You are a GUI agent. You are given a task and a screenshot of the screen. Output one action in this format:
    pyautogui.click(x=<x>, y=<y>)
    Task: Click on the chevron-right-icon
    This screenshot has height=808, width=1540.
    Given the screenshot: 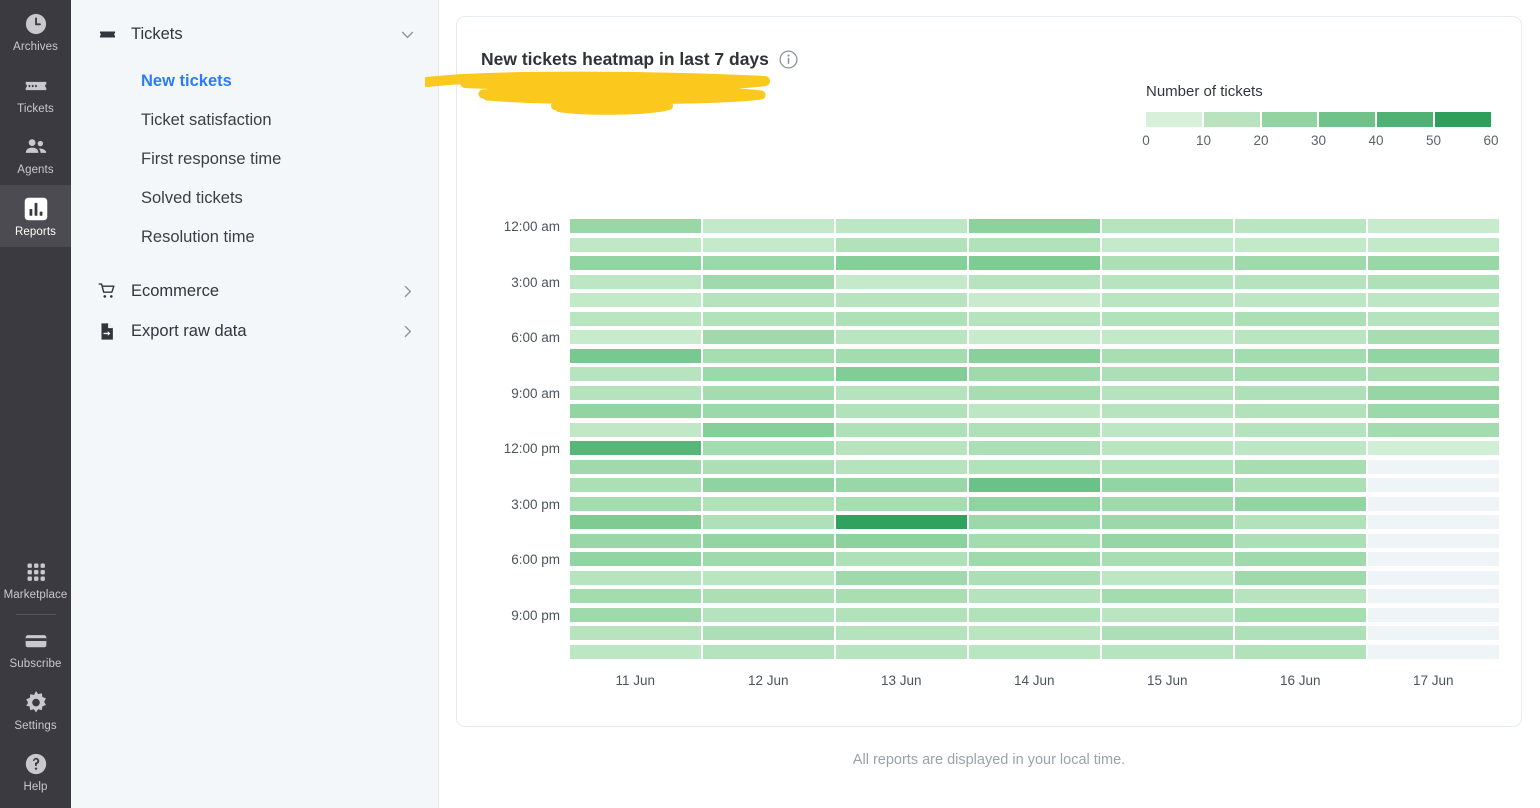 What is the action you would take?
    pyautogui.click(x=407, y=331)
    